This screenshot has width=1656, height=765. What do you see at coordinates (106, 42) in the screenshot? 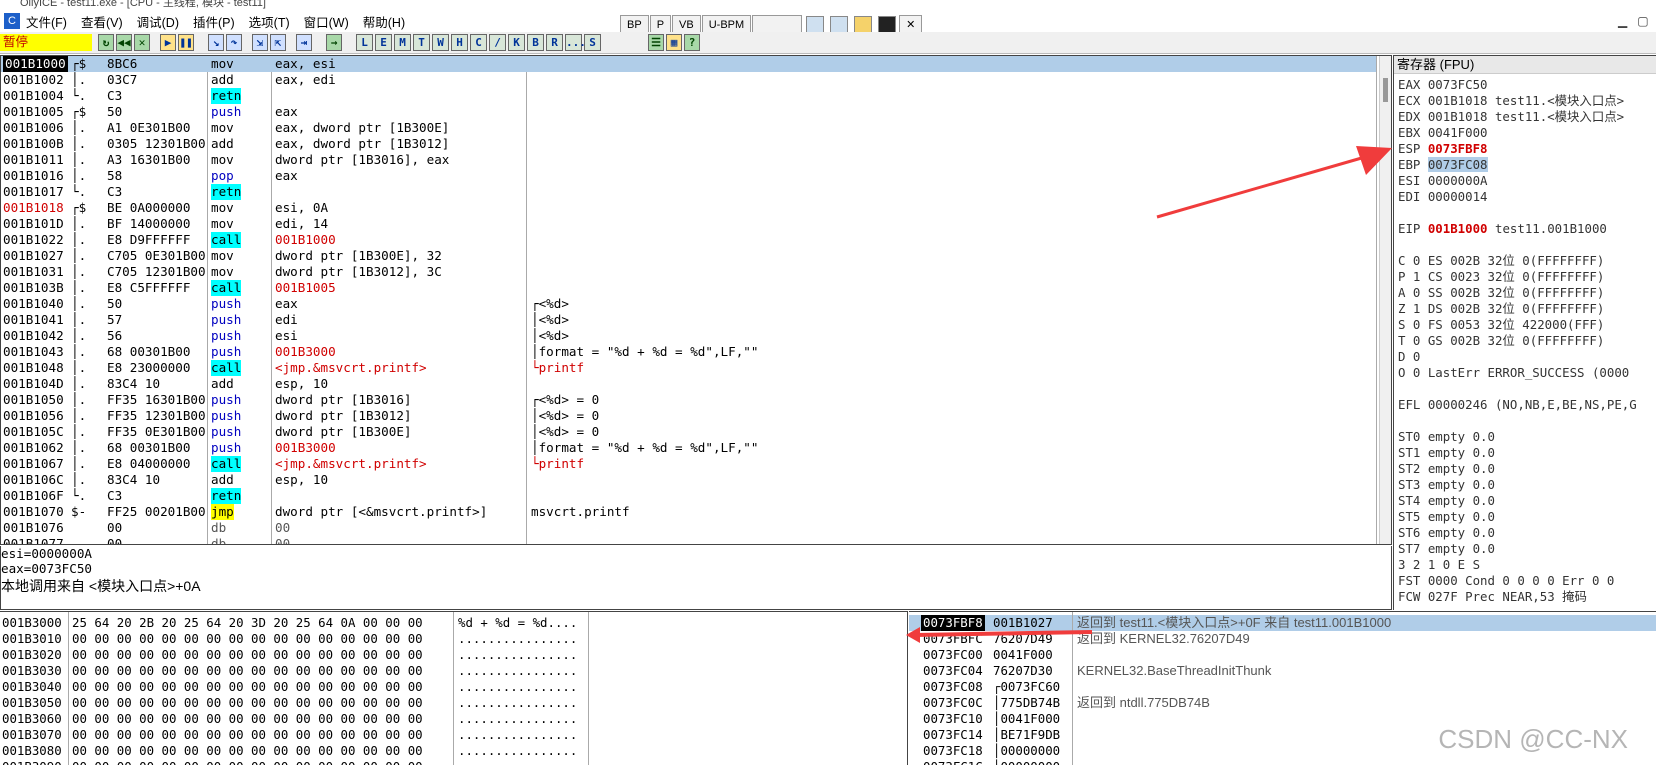
I see `restart-icon: ↻` at bounding box center [106, 42].